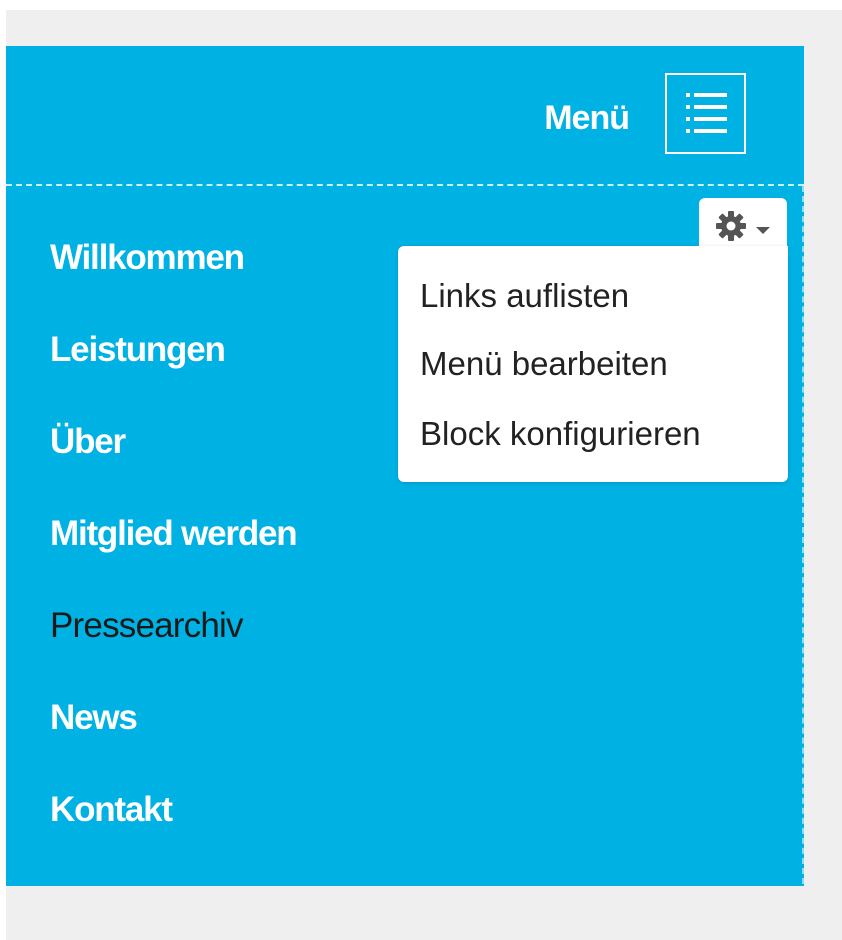 This screenshot has width=842, height=940. What do you see at coordinates (173, 737) in the screenshot?
I see `nav-item-news: News` at bounding box center [173, 737].